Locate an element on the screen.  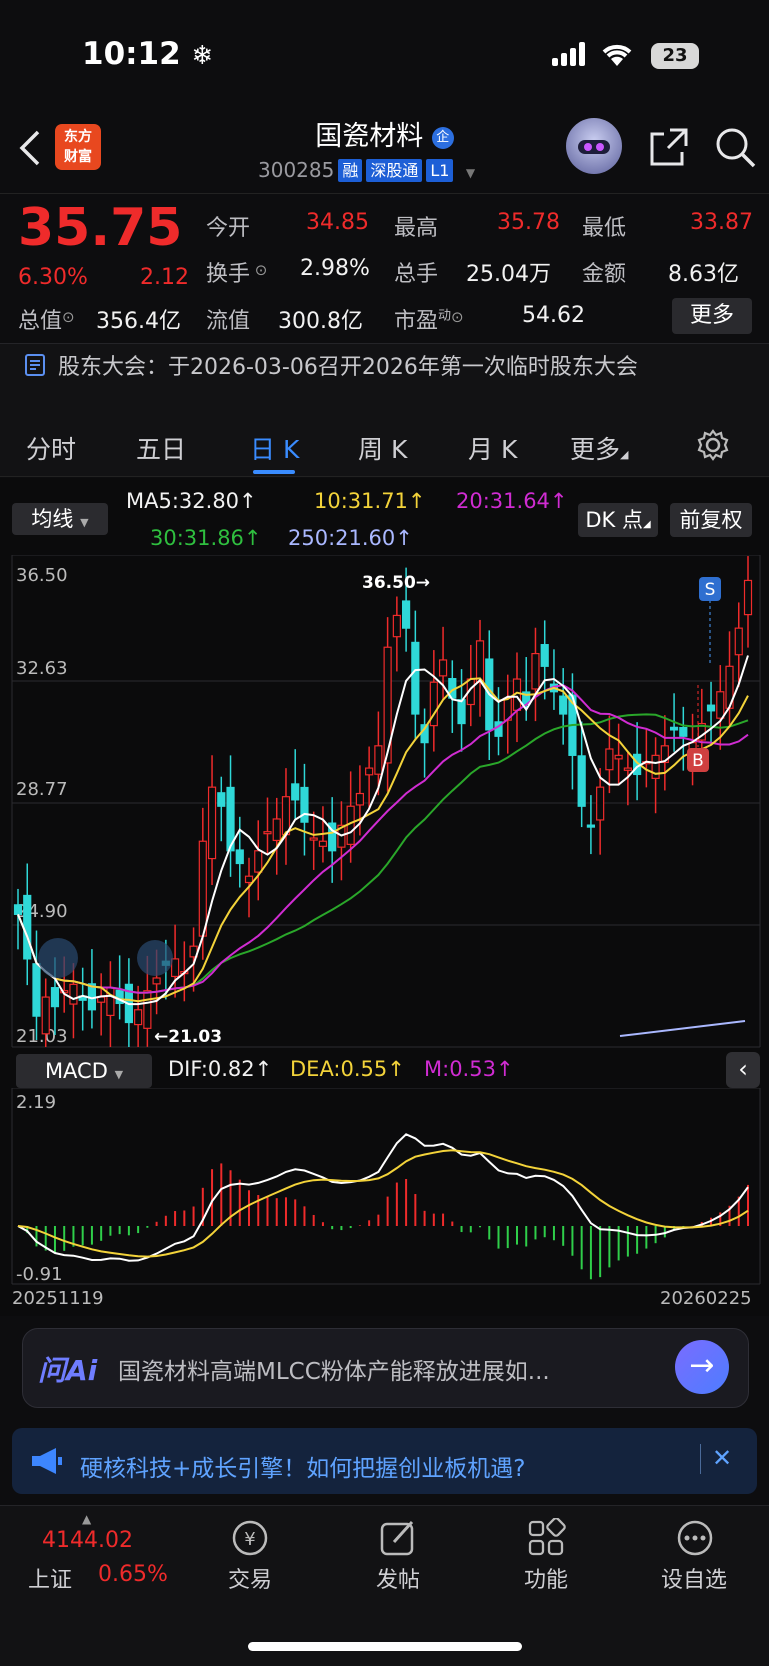
ma250-label: 250:21.60↑ is located at coordinates (350, 538).